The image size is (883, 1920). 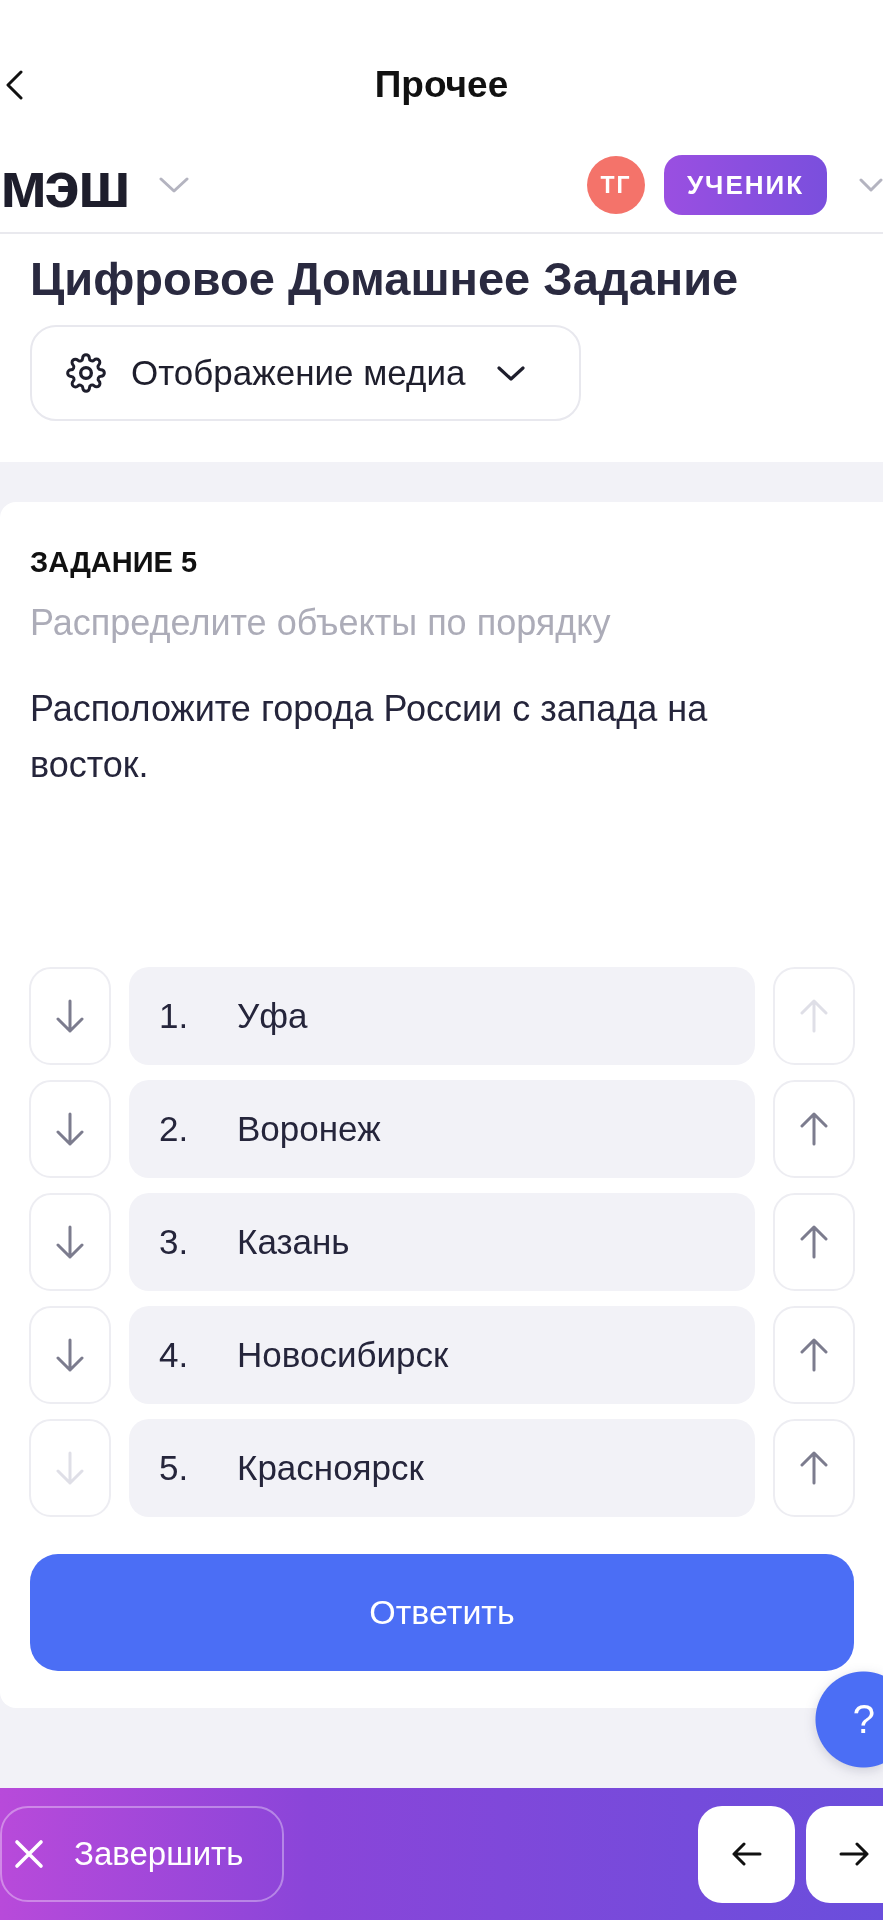 I want to click on item-label: Уфа, so click(x=272, y=1016).